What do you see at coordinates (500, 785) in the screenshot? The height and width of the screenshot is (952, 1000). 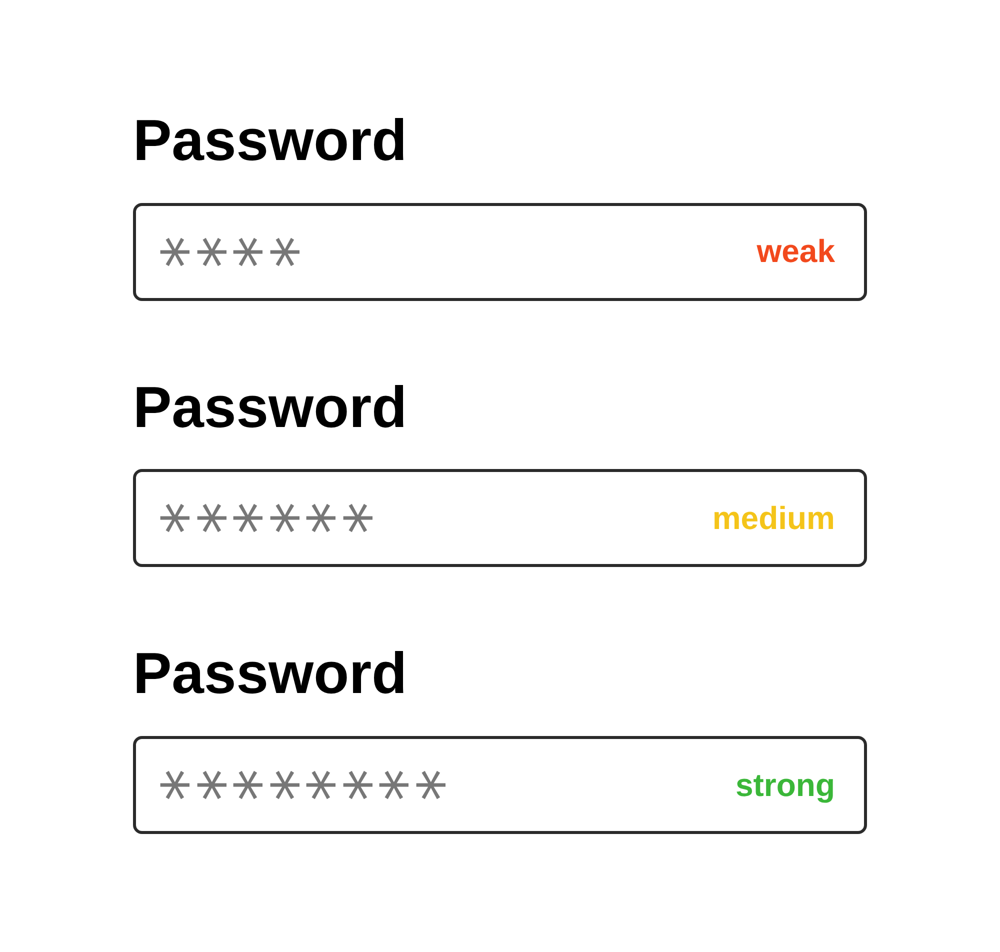 I see `password-field: ******** strong` at bounding box center [500, 785].